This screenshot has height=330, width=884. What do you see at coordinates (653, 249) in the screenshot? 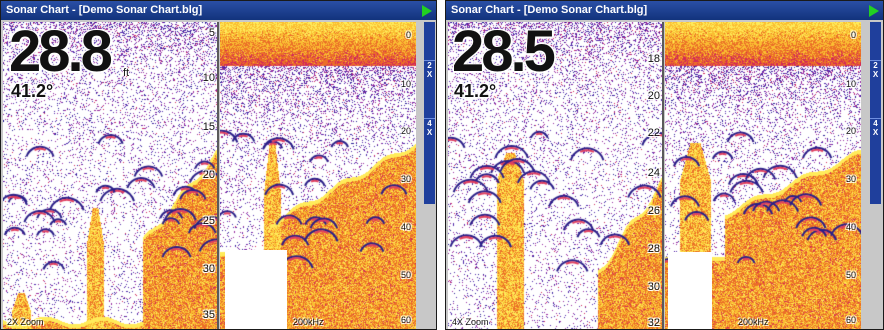
I see `zoom-scale-label: 28` at bounding box center [653, 249].